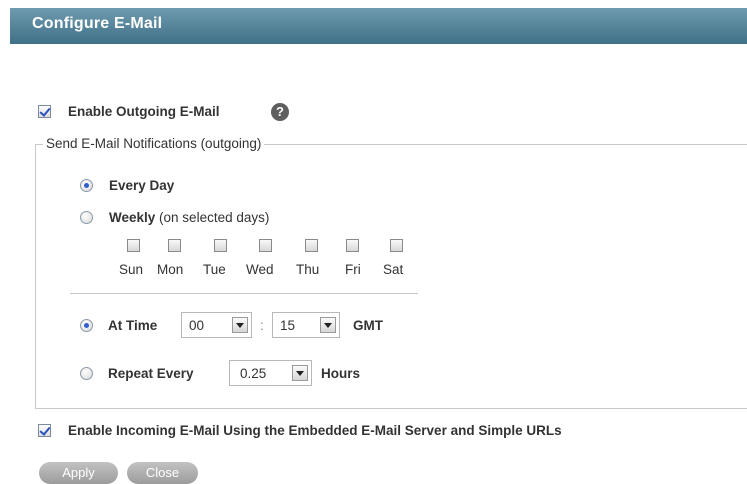  I want to click on page-title: Configure E-Mail, so click(97, 23).